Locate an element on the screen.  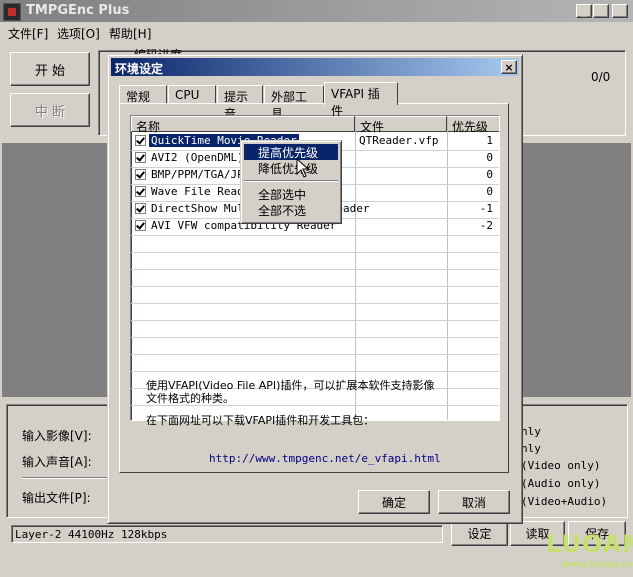
dialog-title-bar: 环境设定 × is located at coordinates (315, 67).